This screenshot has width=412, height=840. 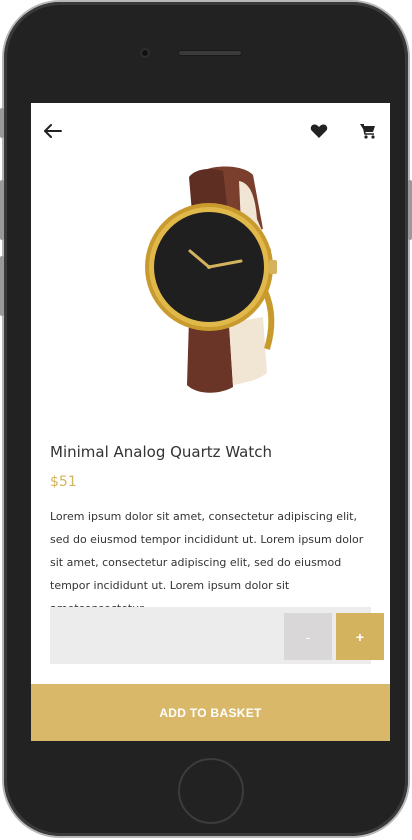 I want to click on cart-icon, so click(x=367, y=131).